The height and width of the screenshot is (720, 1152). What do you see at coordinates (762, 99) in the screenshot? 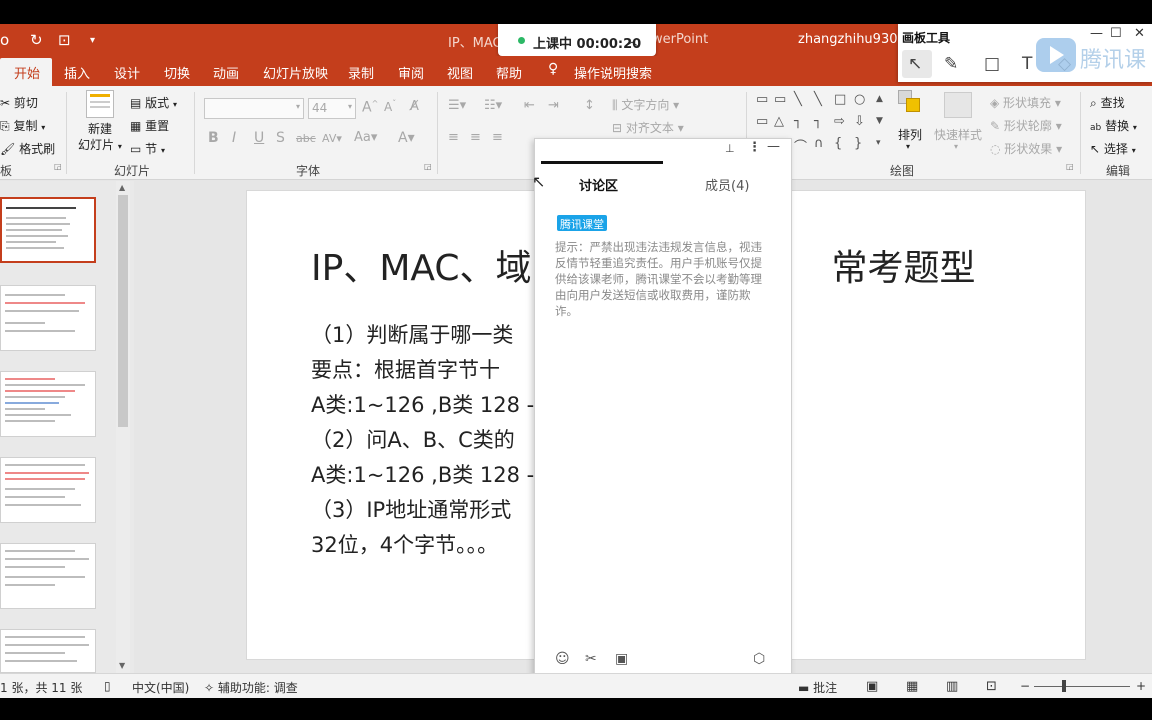
I see `textbox-shape-icon: ▭` at bounding box center [762, 99].